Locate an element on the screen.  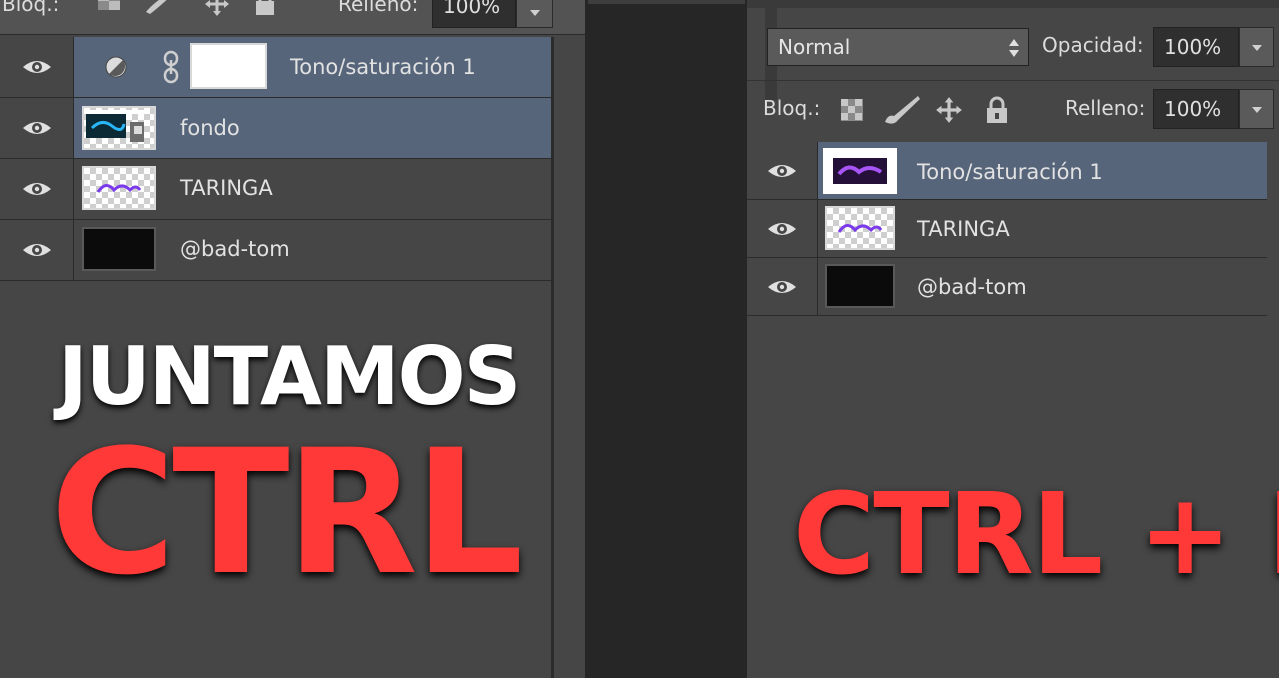
merged-preview is located at coordinates (860, 171).